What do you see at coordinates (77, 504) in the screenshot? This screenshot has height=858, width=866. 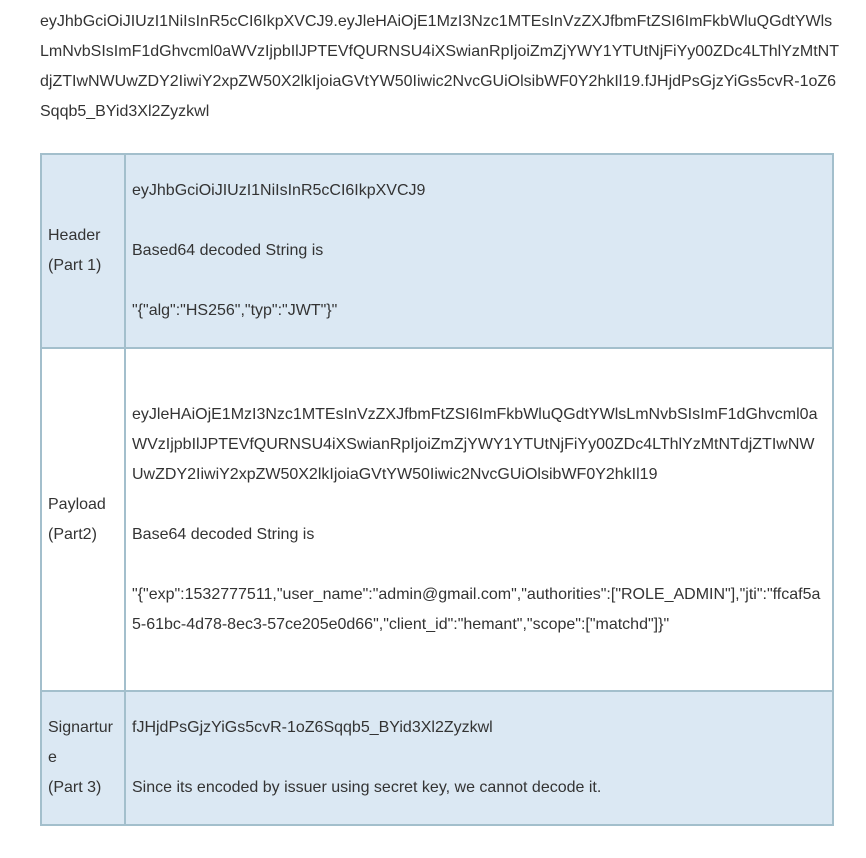 I see `row-label-name: Payload` at bounding box center [77, 504].